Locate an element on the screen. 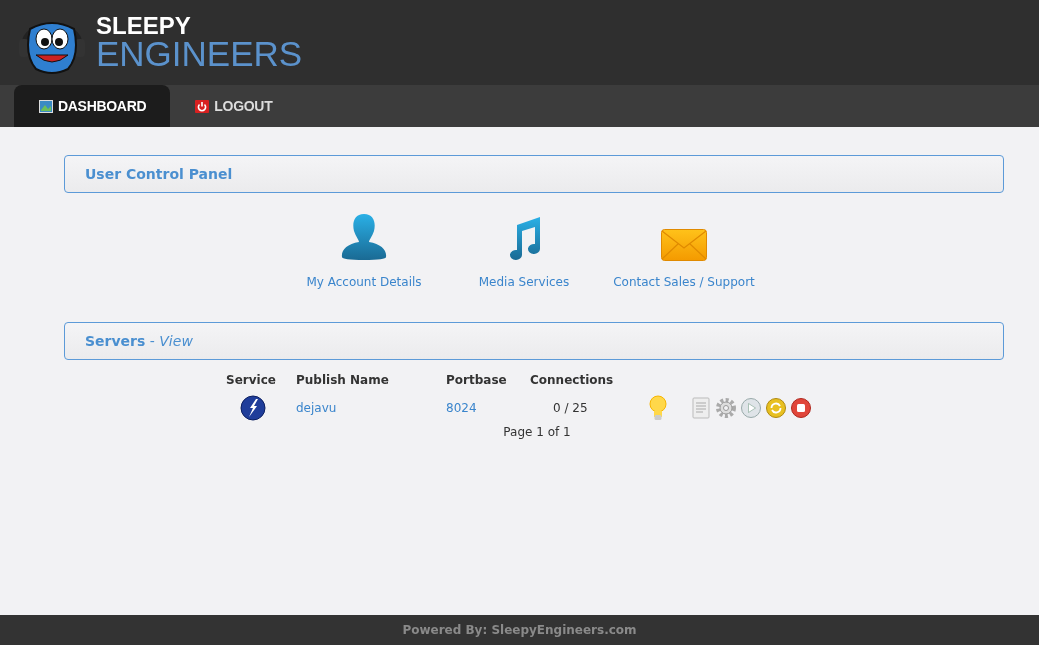 This screenshot has height=645, width=1039. logo-text: ENGINEERS is located at coordinates (199, 53).